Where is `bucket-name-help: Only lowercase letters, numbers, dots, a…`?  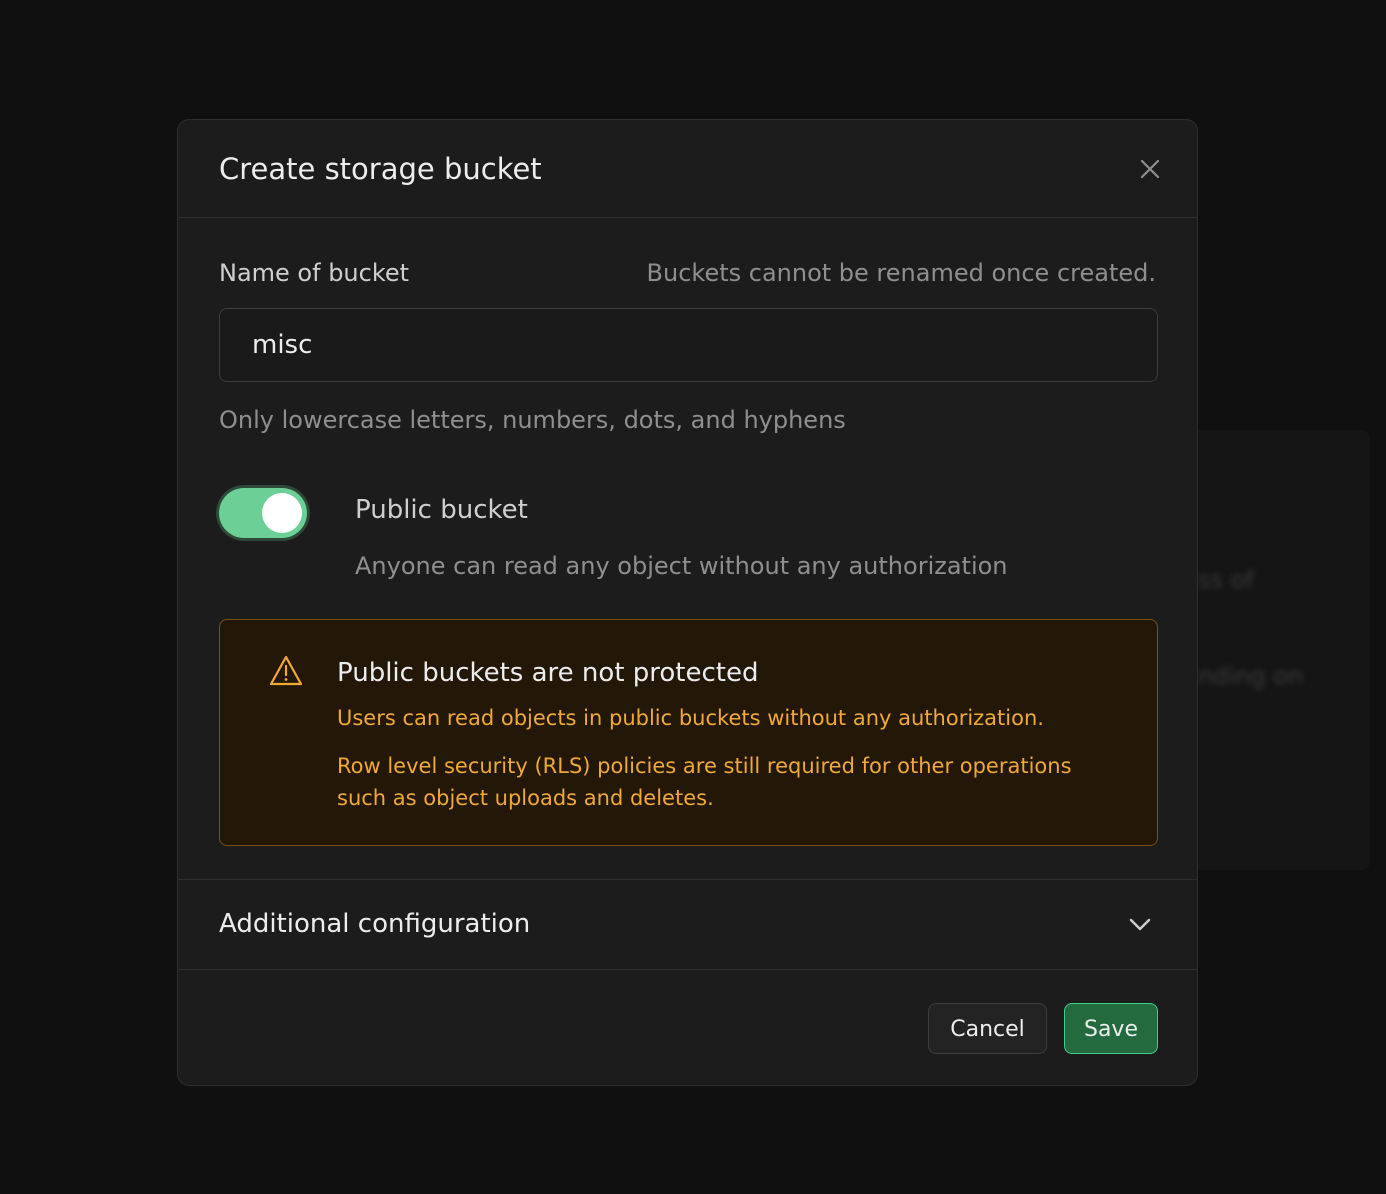 bucket-name-help: Only lowercase letters, numbers, dots, a… is located at coordinates (532, 420).